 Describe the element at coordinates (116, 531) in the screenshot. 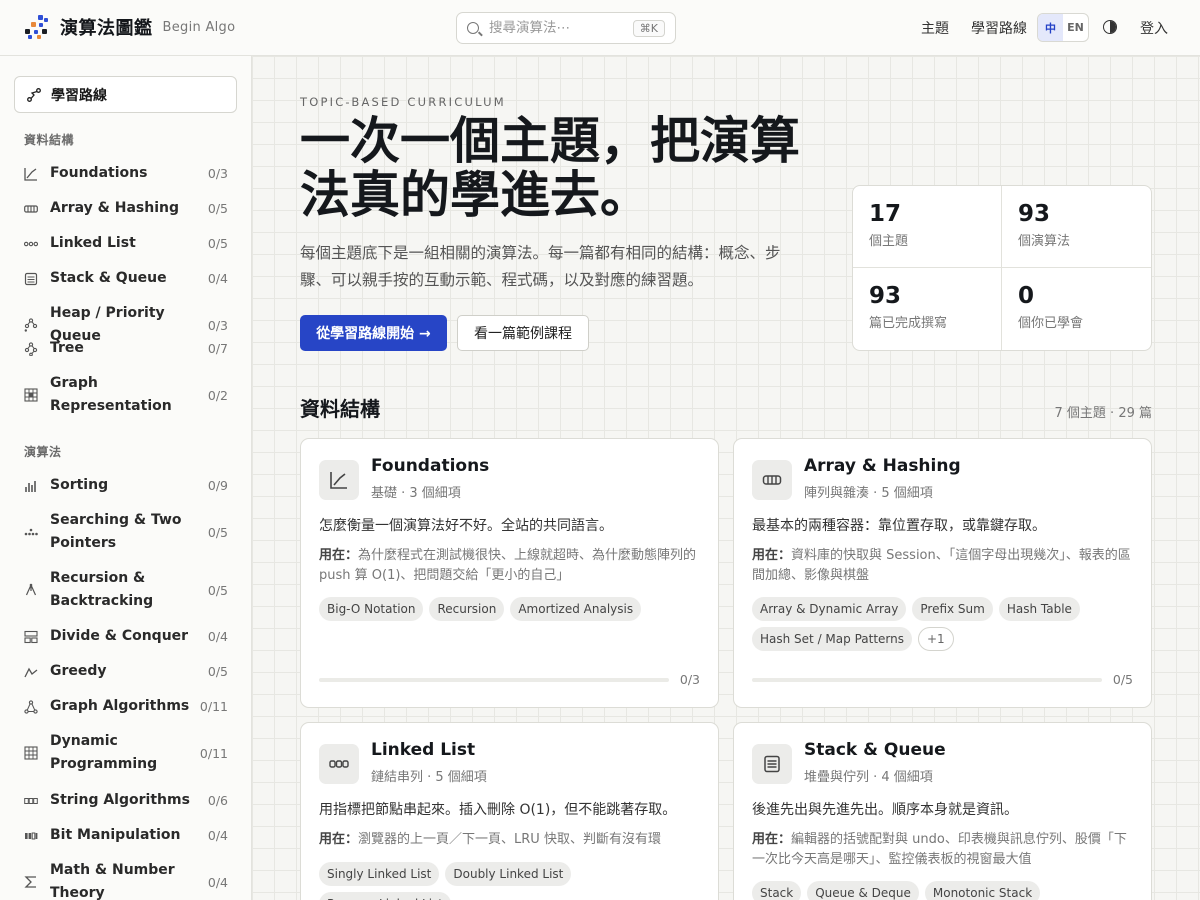

I see `sidebar-item-label: Searching & Two Pointers` at that location.